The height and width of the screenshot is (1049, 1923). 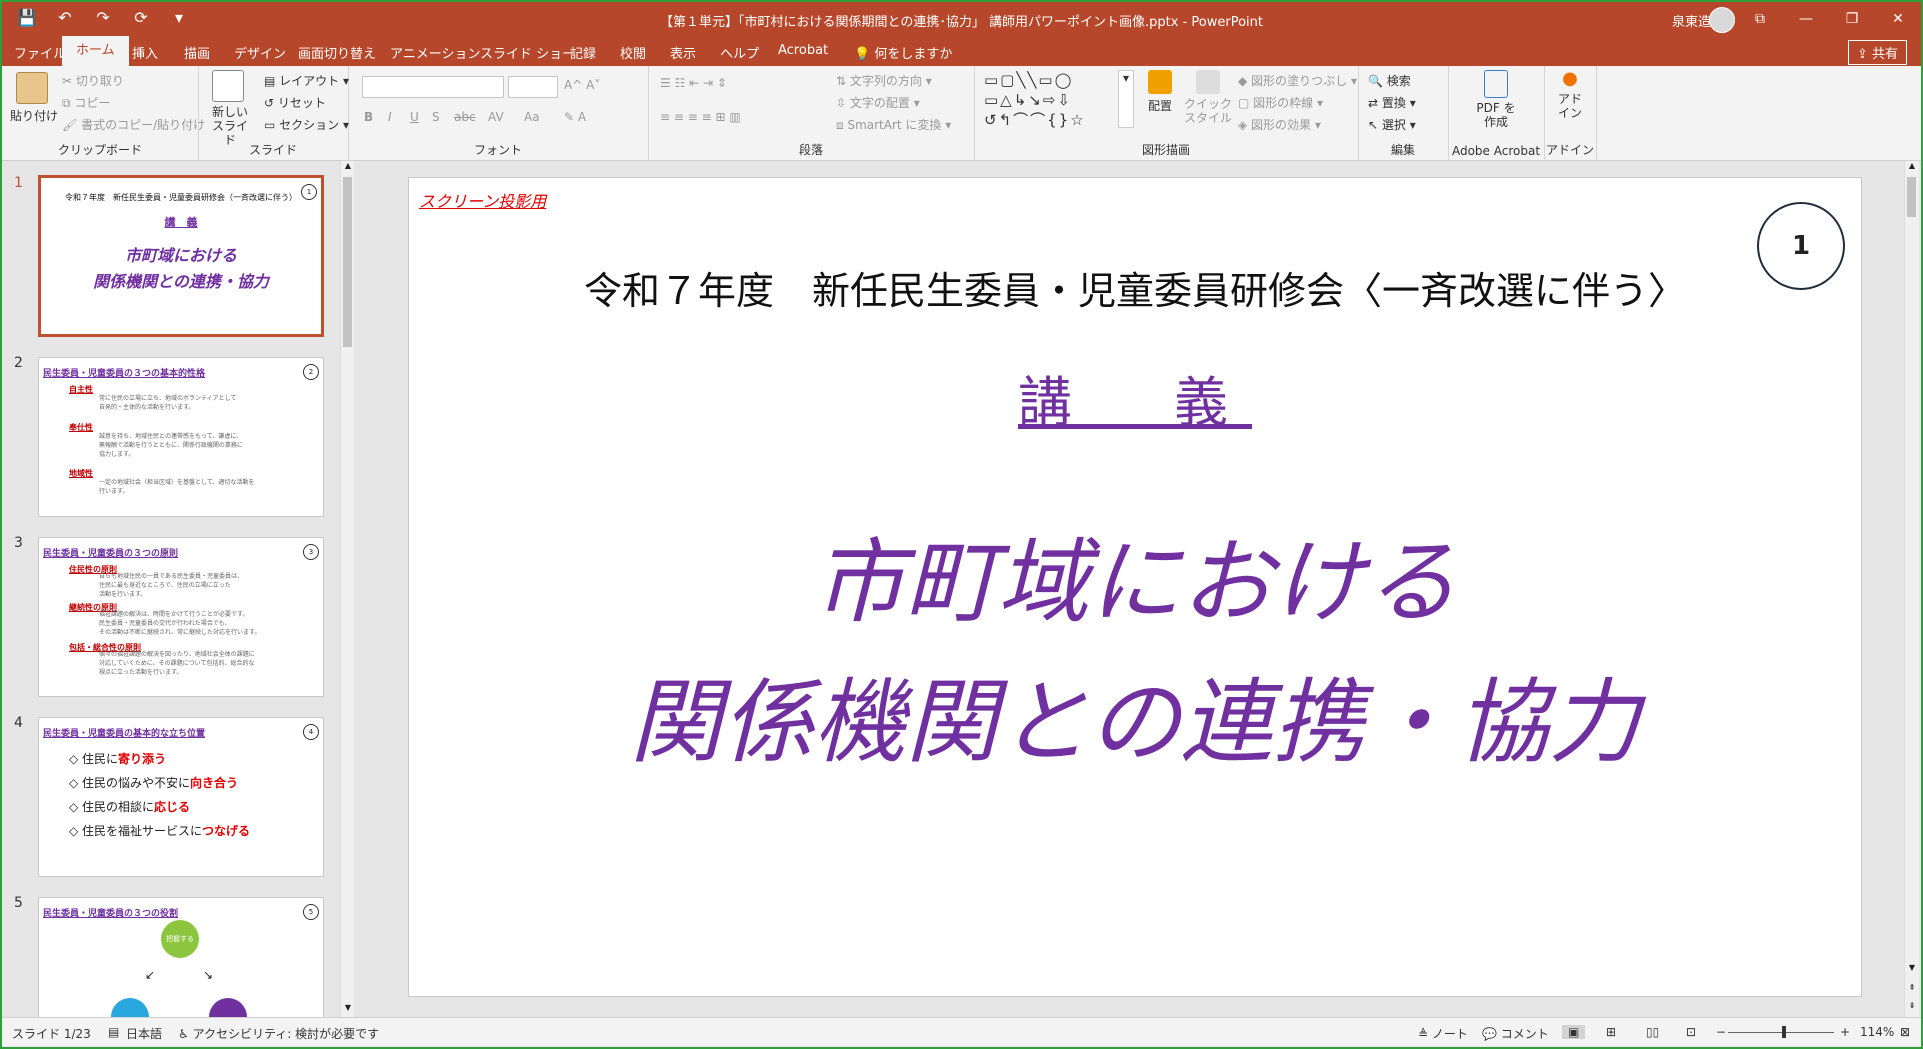 What do you see at coordinates (144, 1033) in the screenshot?
I see `language-indicator: 日本語` at bounding box center [144, 1033].